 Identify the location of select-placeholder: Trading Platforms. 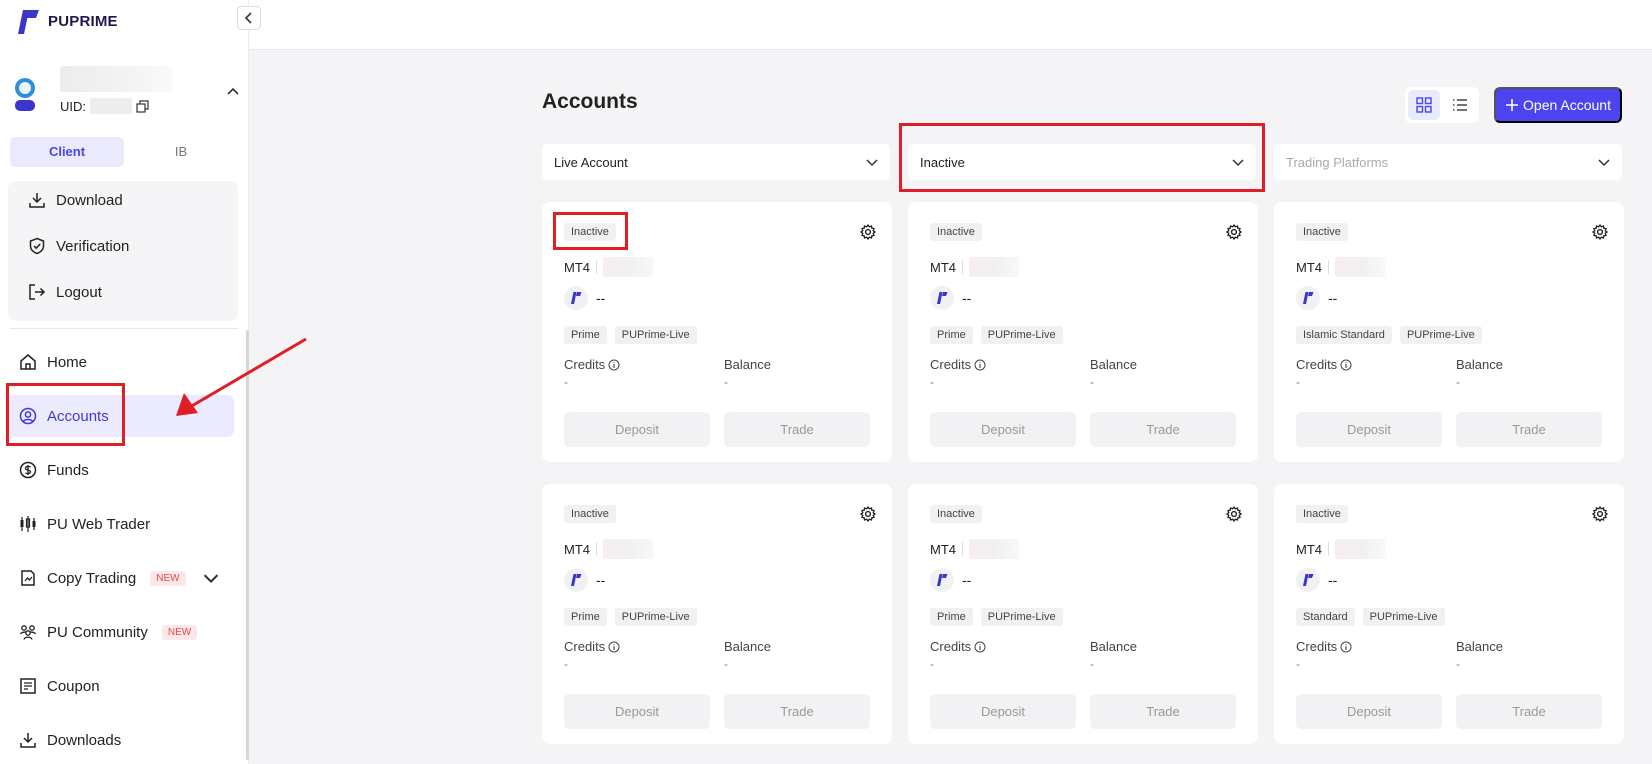
(1337, 162).